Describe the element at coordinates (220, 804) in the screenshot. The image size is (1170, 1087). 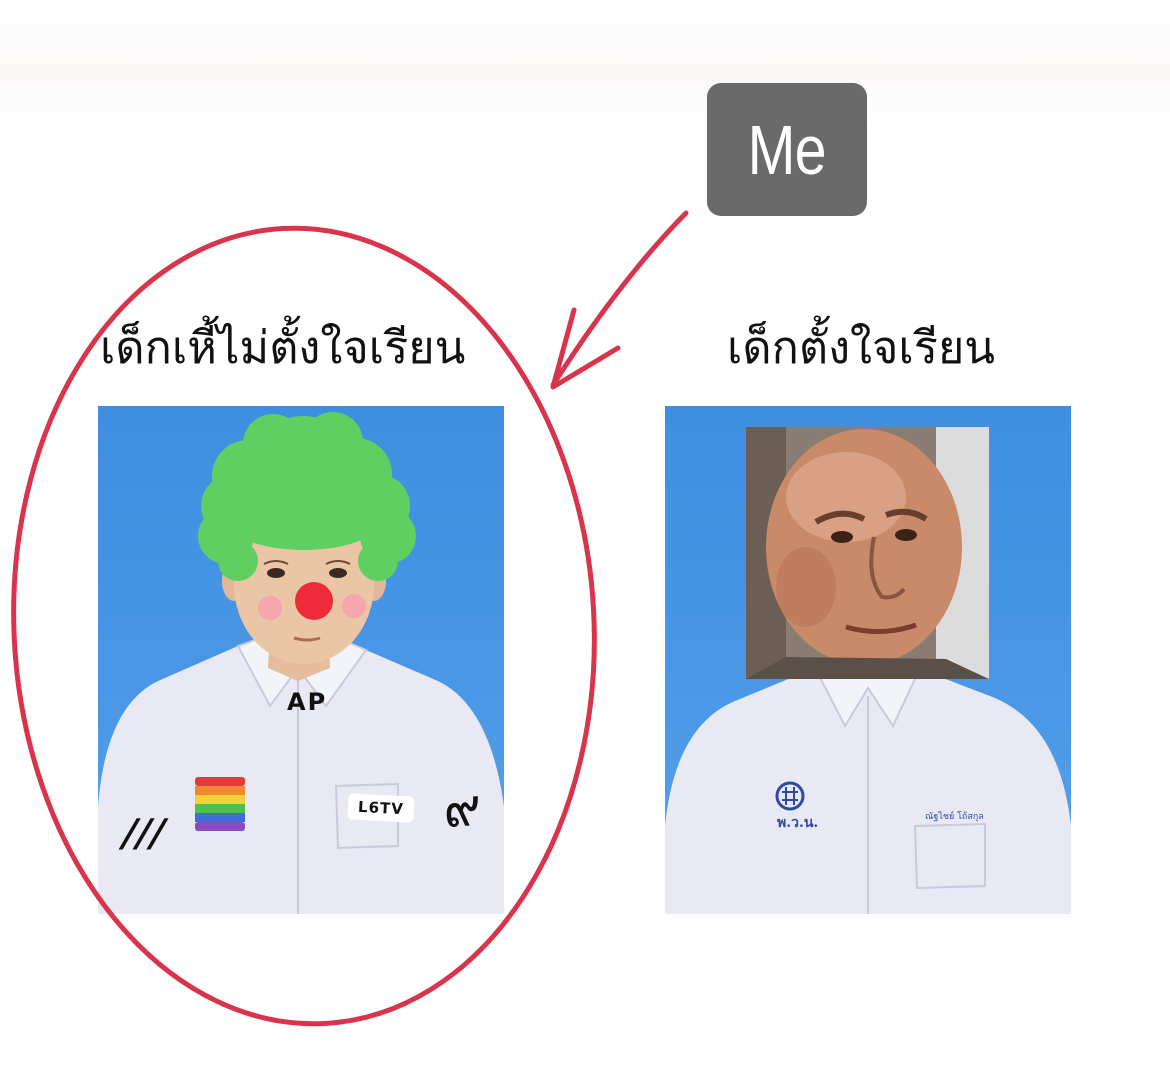
I see `rainbow-flag` at that location.